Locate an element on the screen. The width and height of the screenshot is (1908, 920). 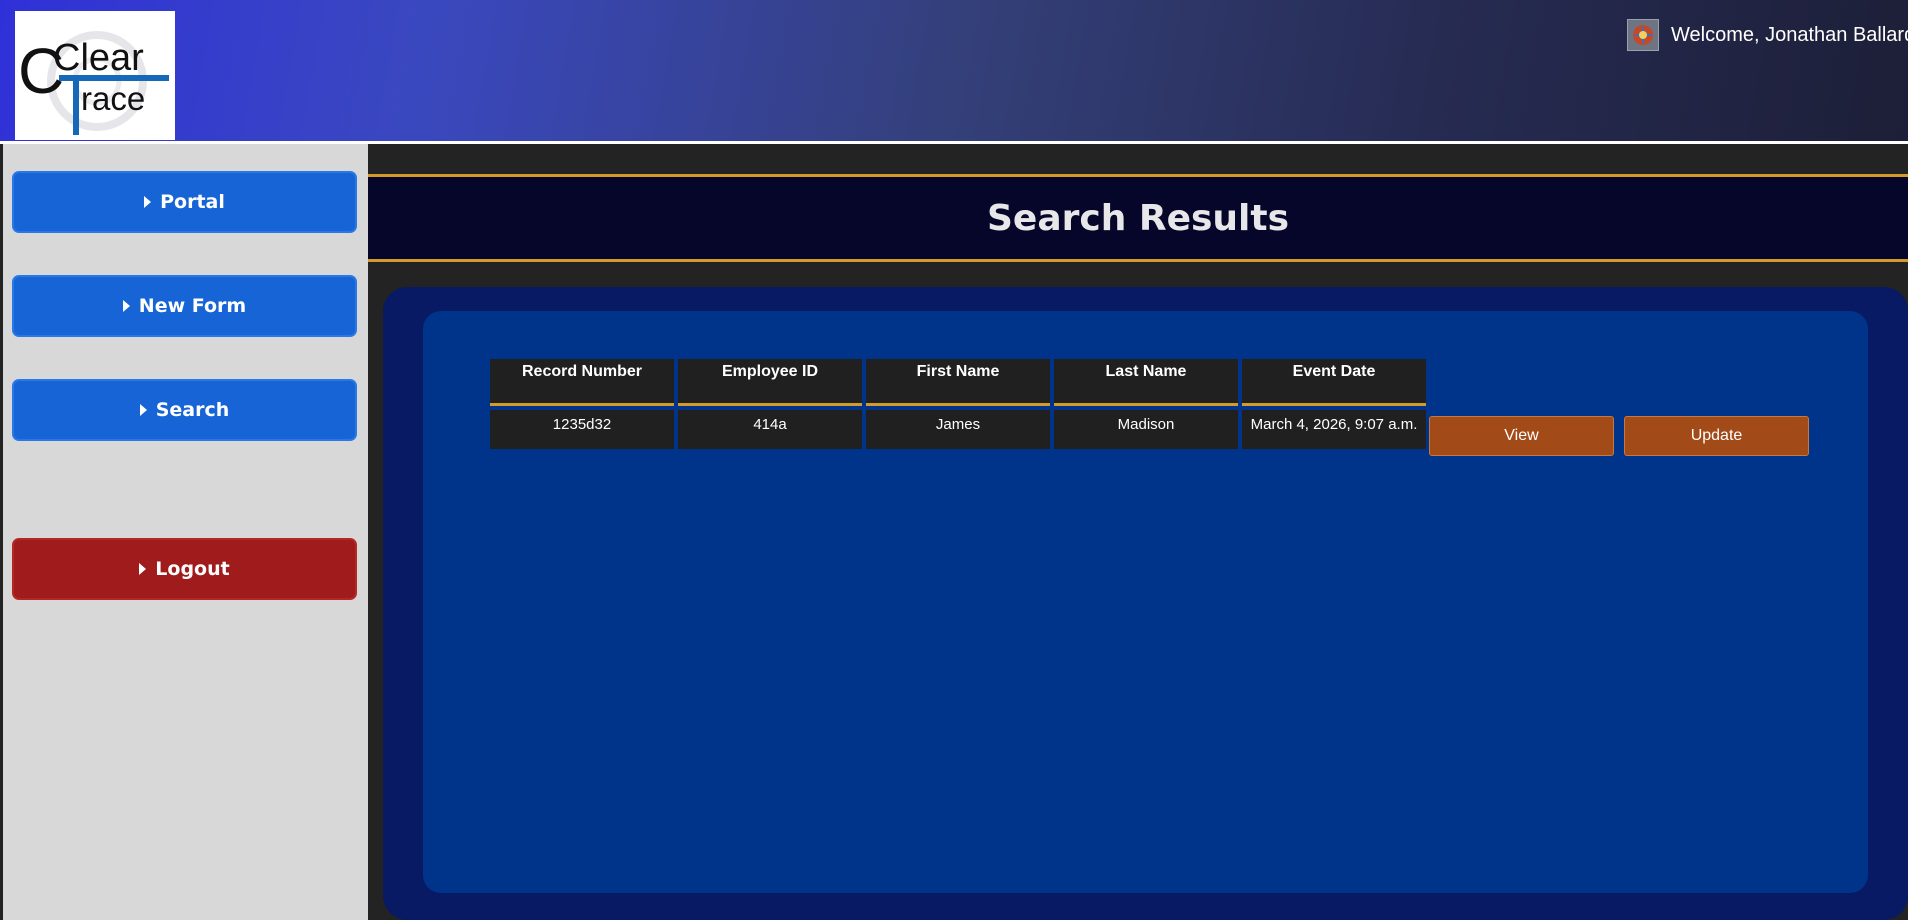
view-button: View is located at coordinates (1521, 436).